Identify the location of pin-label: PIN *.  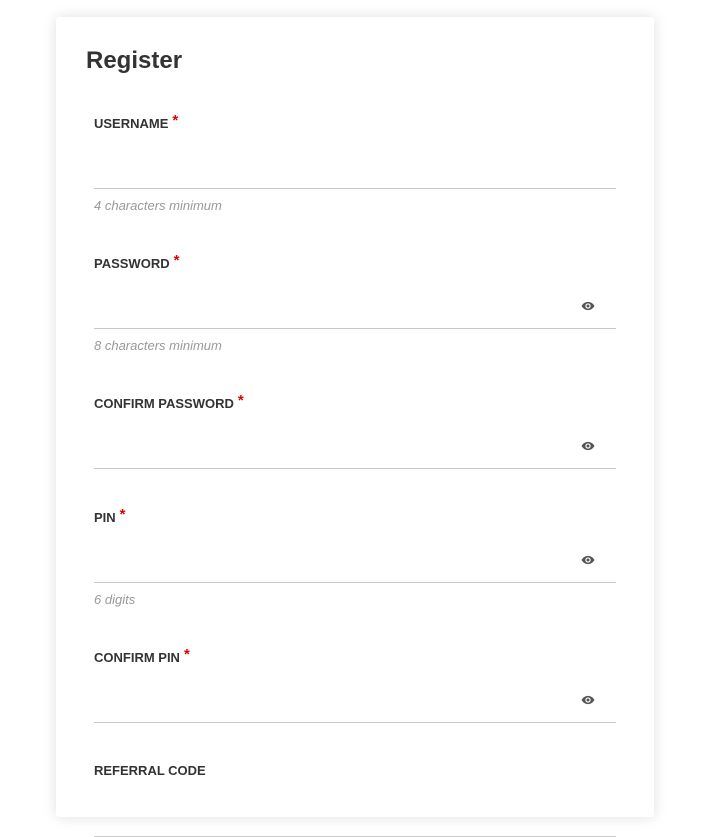
(110, 515).